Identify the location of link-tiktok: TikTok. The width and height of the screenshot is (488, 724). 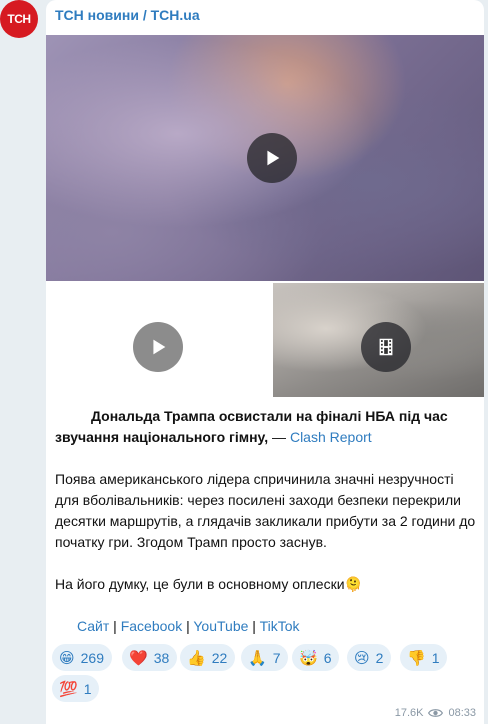
(280, 626).